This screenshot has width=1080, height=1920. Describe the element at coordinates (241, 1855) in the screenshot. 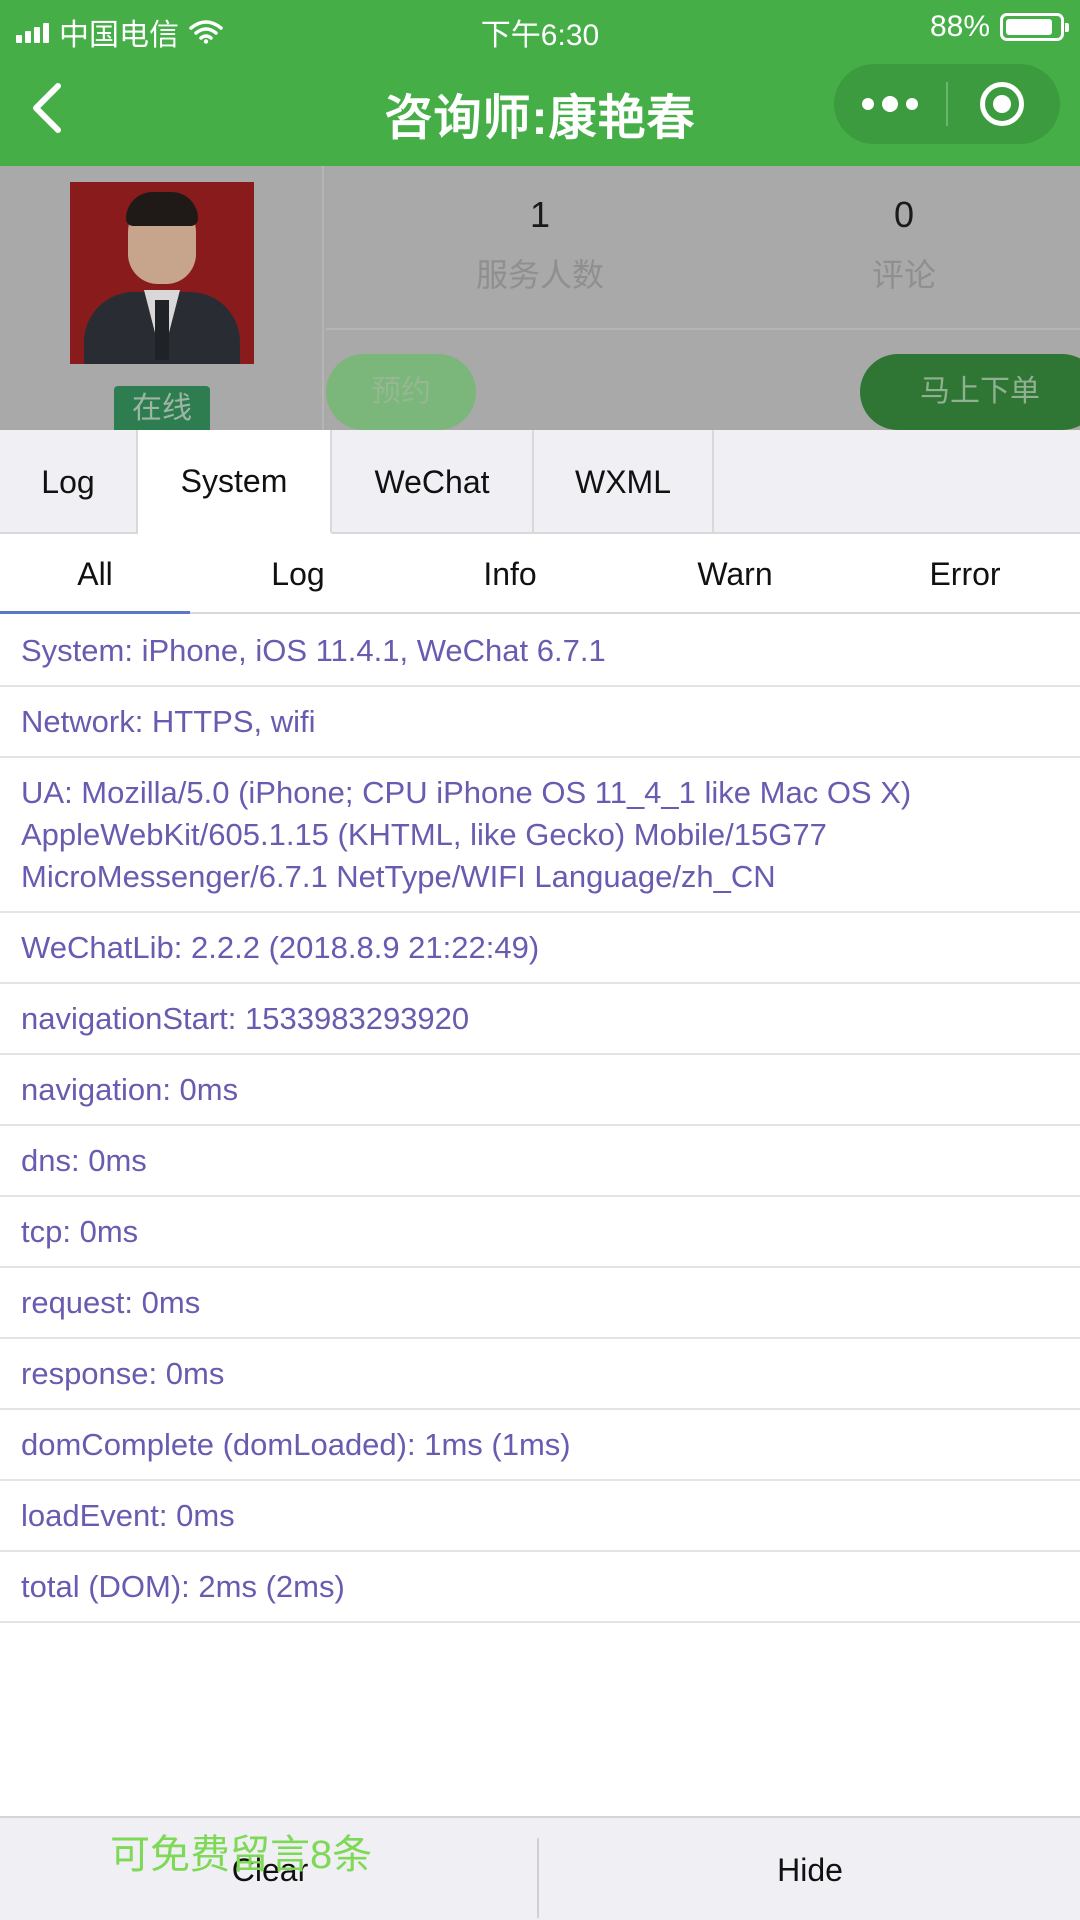

I see `free-message-promo: 可免费留言8条` at that location.